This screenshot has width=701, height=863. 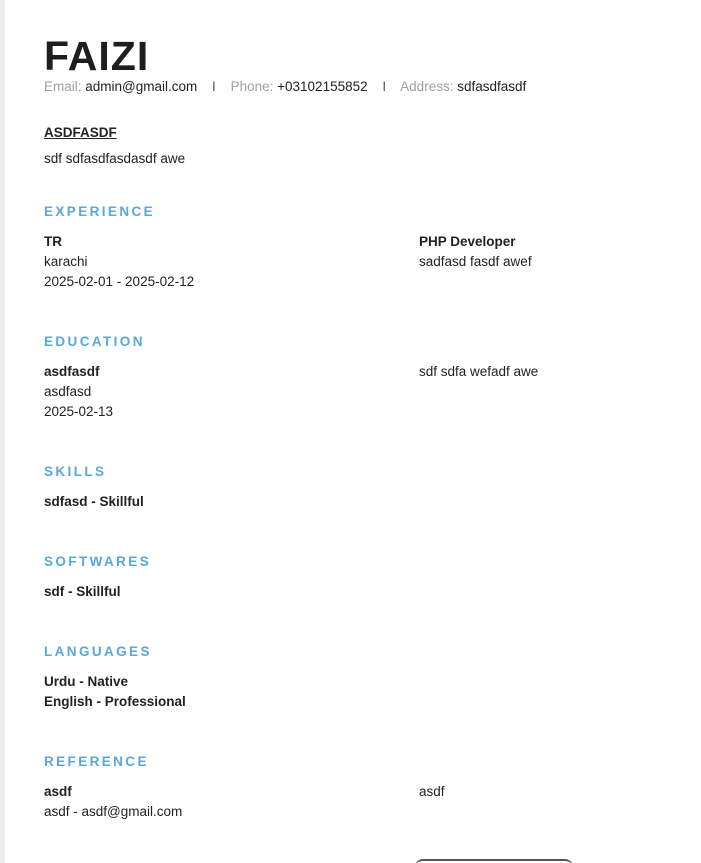 I want to click on reference-details: asdf asdf - asdf@gmail.com, so click(x=113, y=802).